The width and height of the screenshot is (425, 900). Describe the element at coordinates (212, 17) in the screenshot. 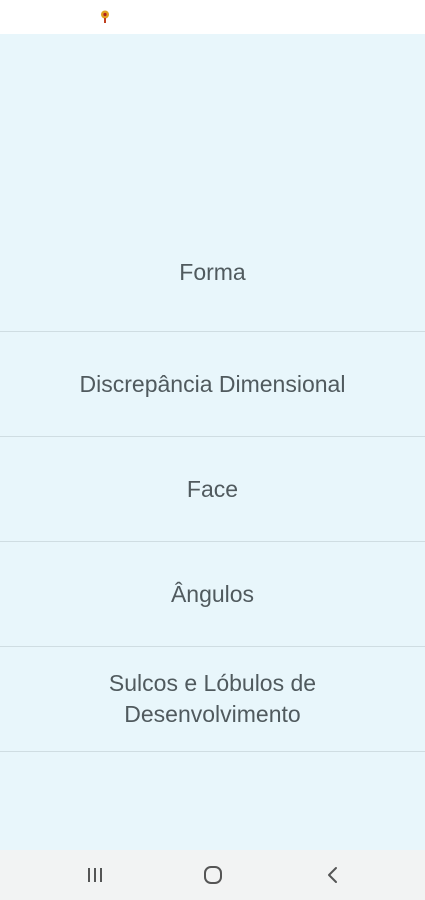

I see `status-bar` at that location.